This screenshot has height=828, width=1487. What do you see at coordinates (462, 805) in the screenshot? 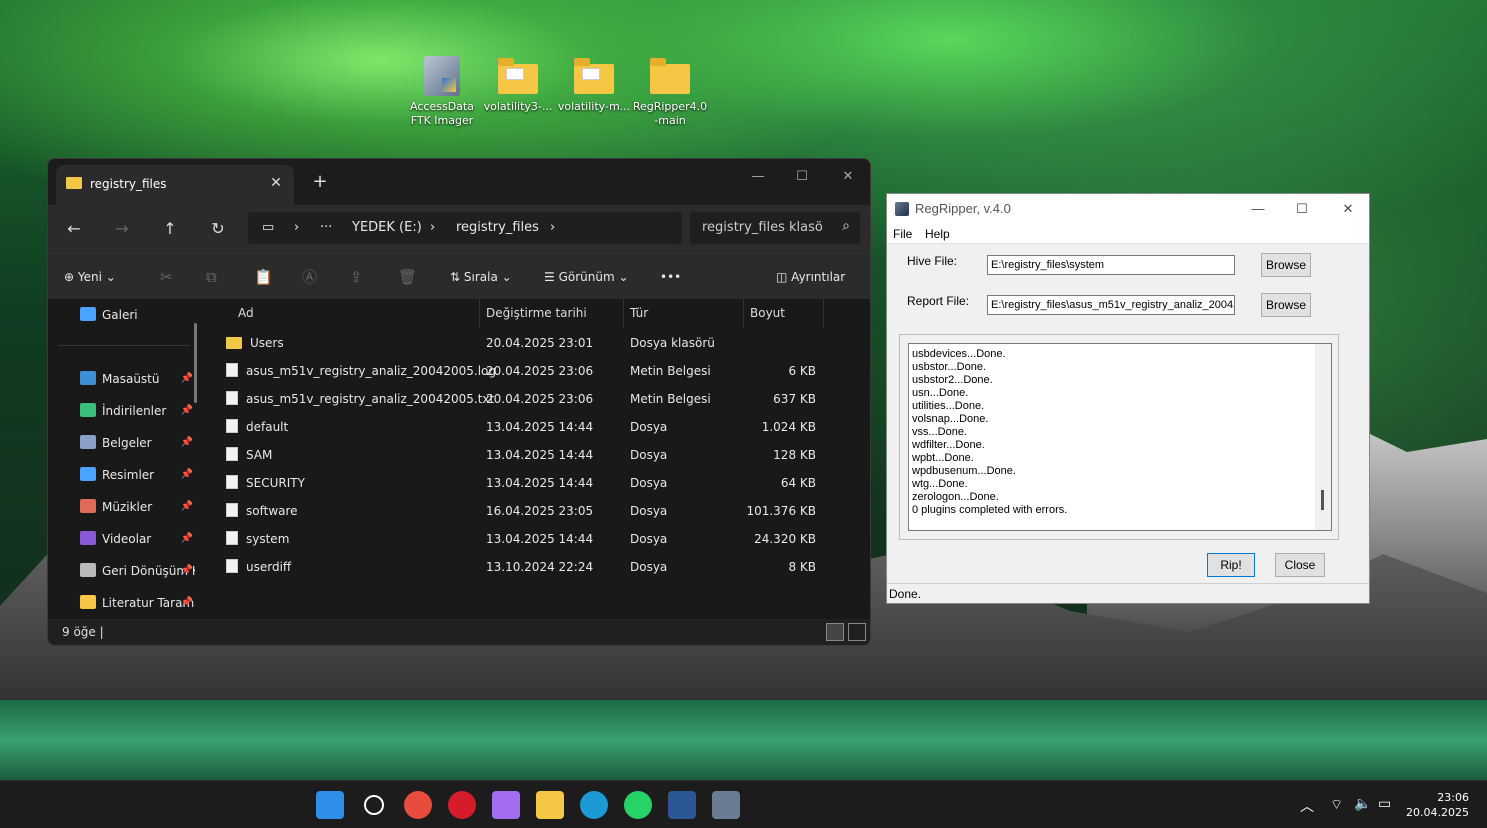
I see `opera-icon` at bounding box center [462, 805].